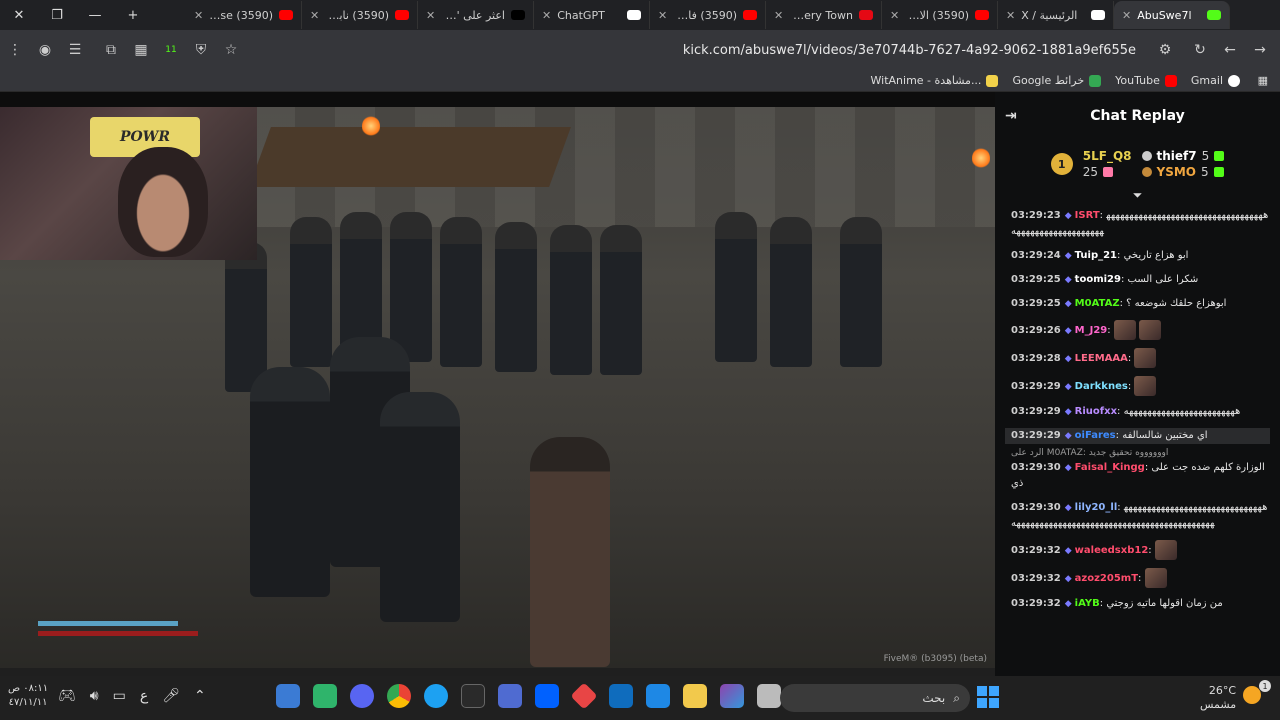  I want to click on volume-icon: 🔊︎, so click(94, 696).